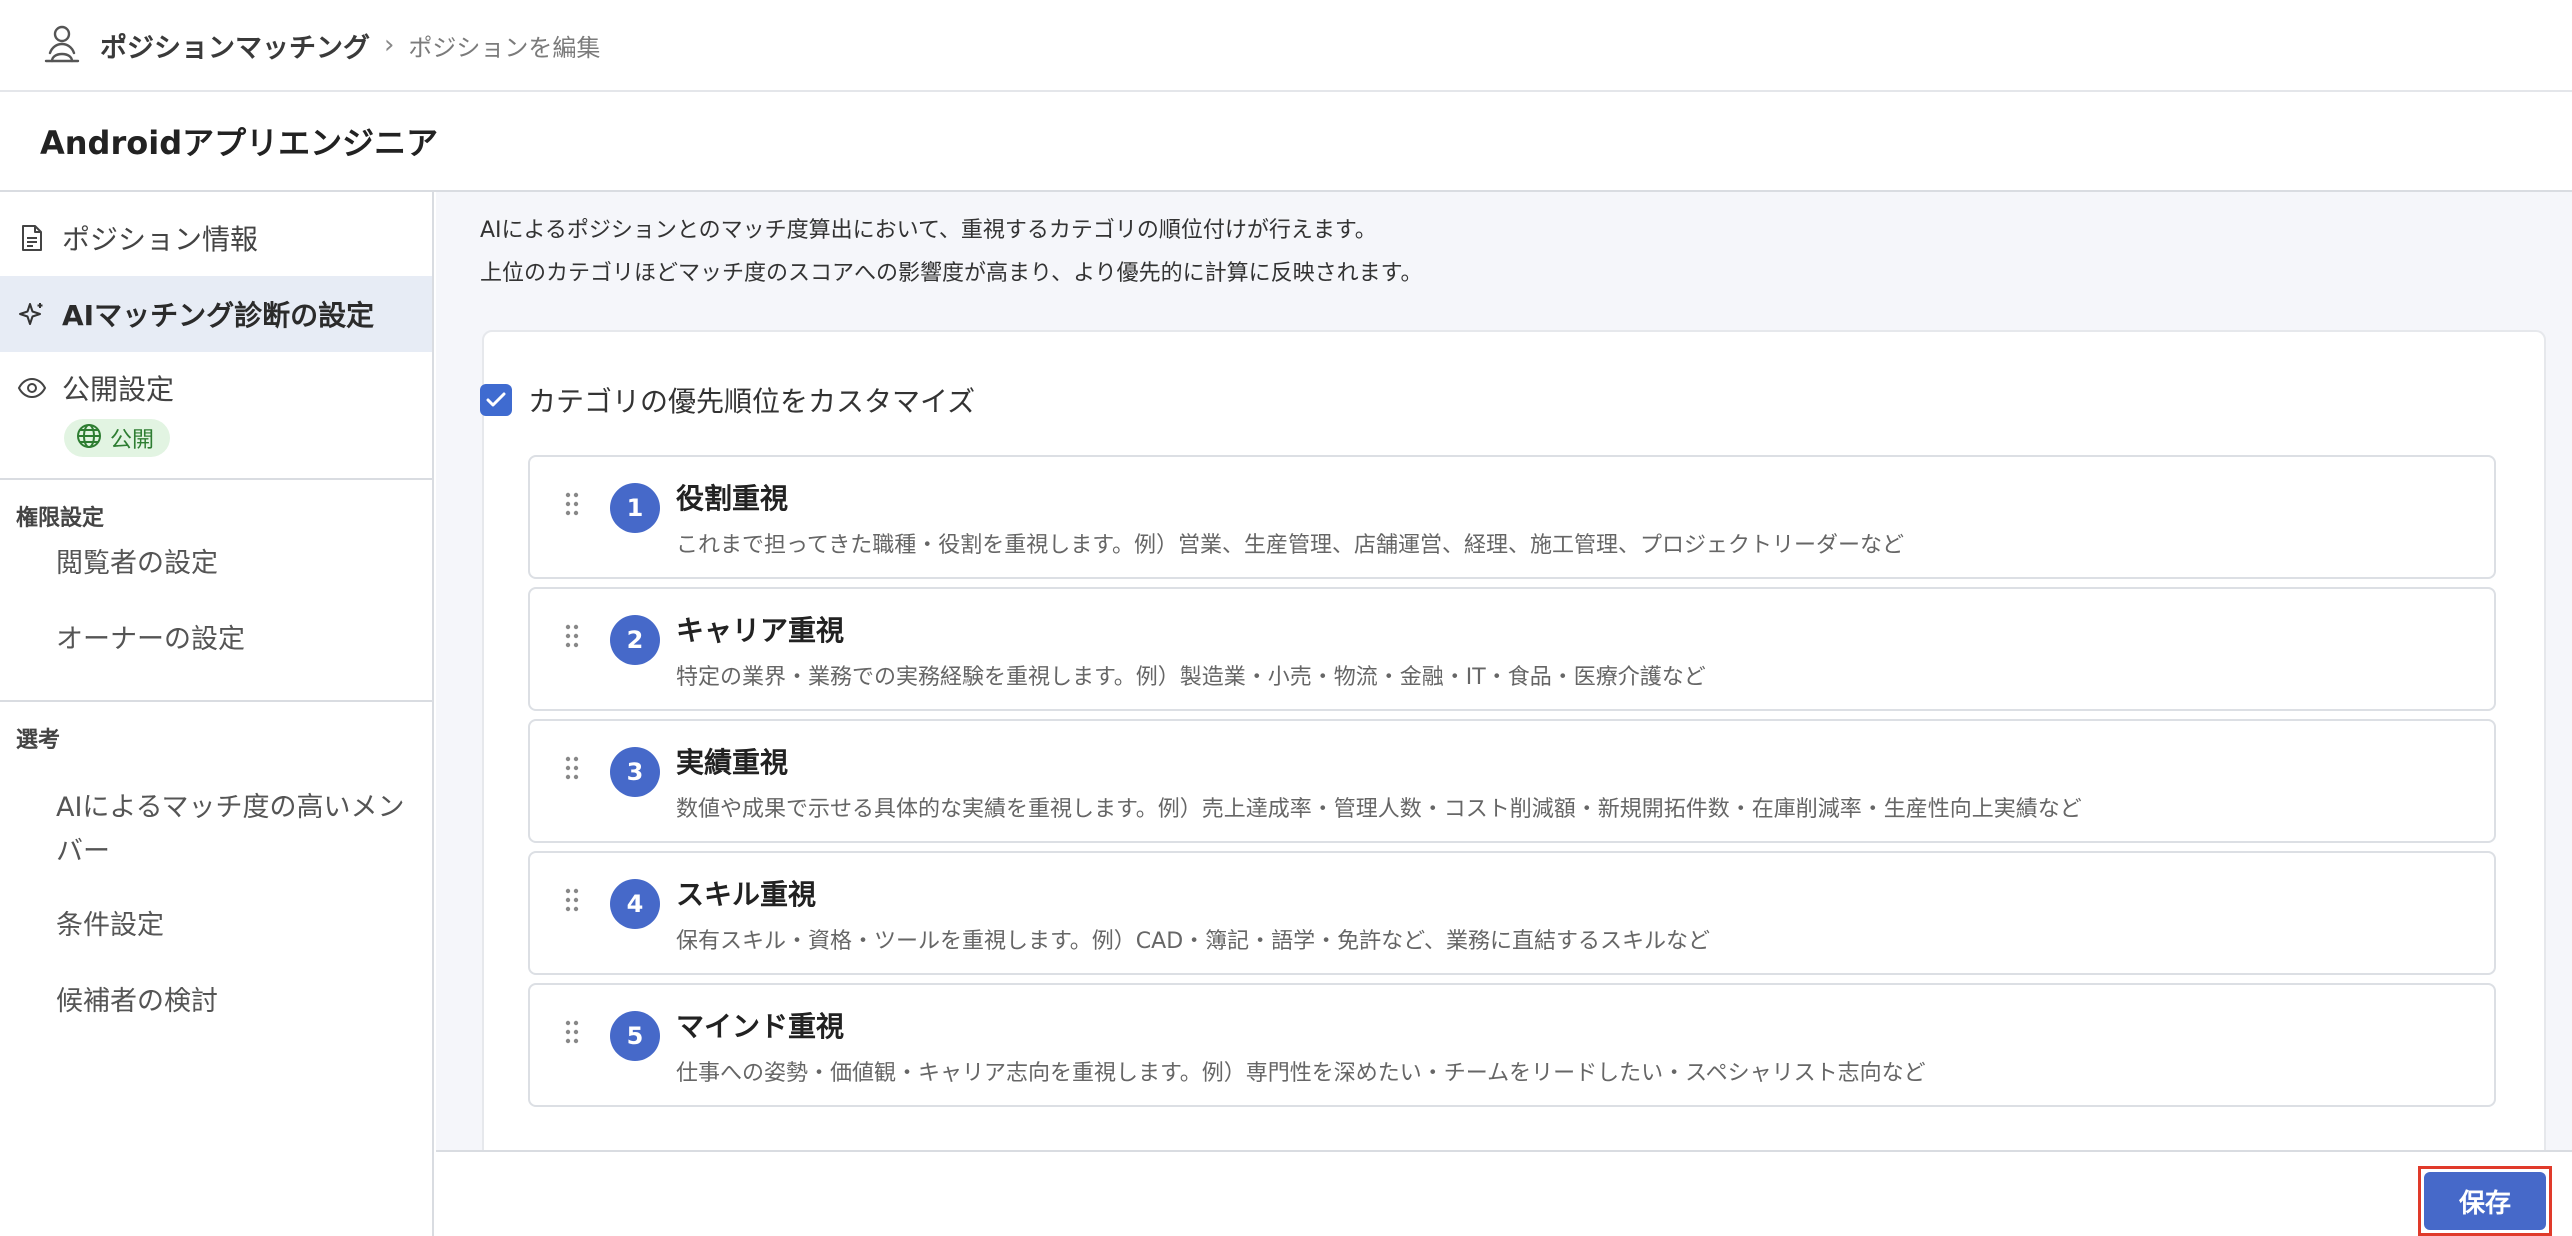  What do you see at coordinates (216, 388) in the screenshot?
I see `sidebar-item-publish: 公開設定` at bounding box center [216, 388].